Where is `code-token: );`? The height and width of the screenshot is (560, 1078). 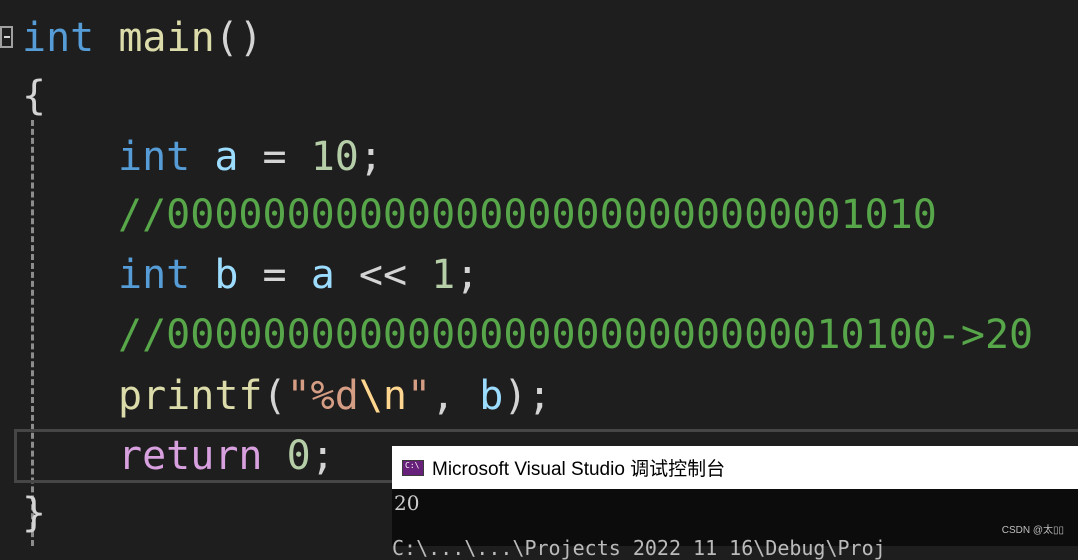
code-token: ); is located at coordinates (527, 396).